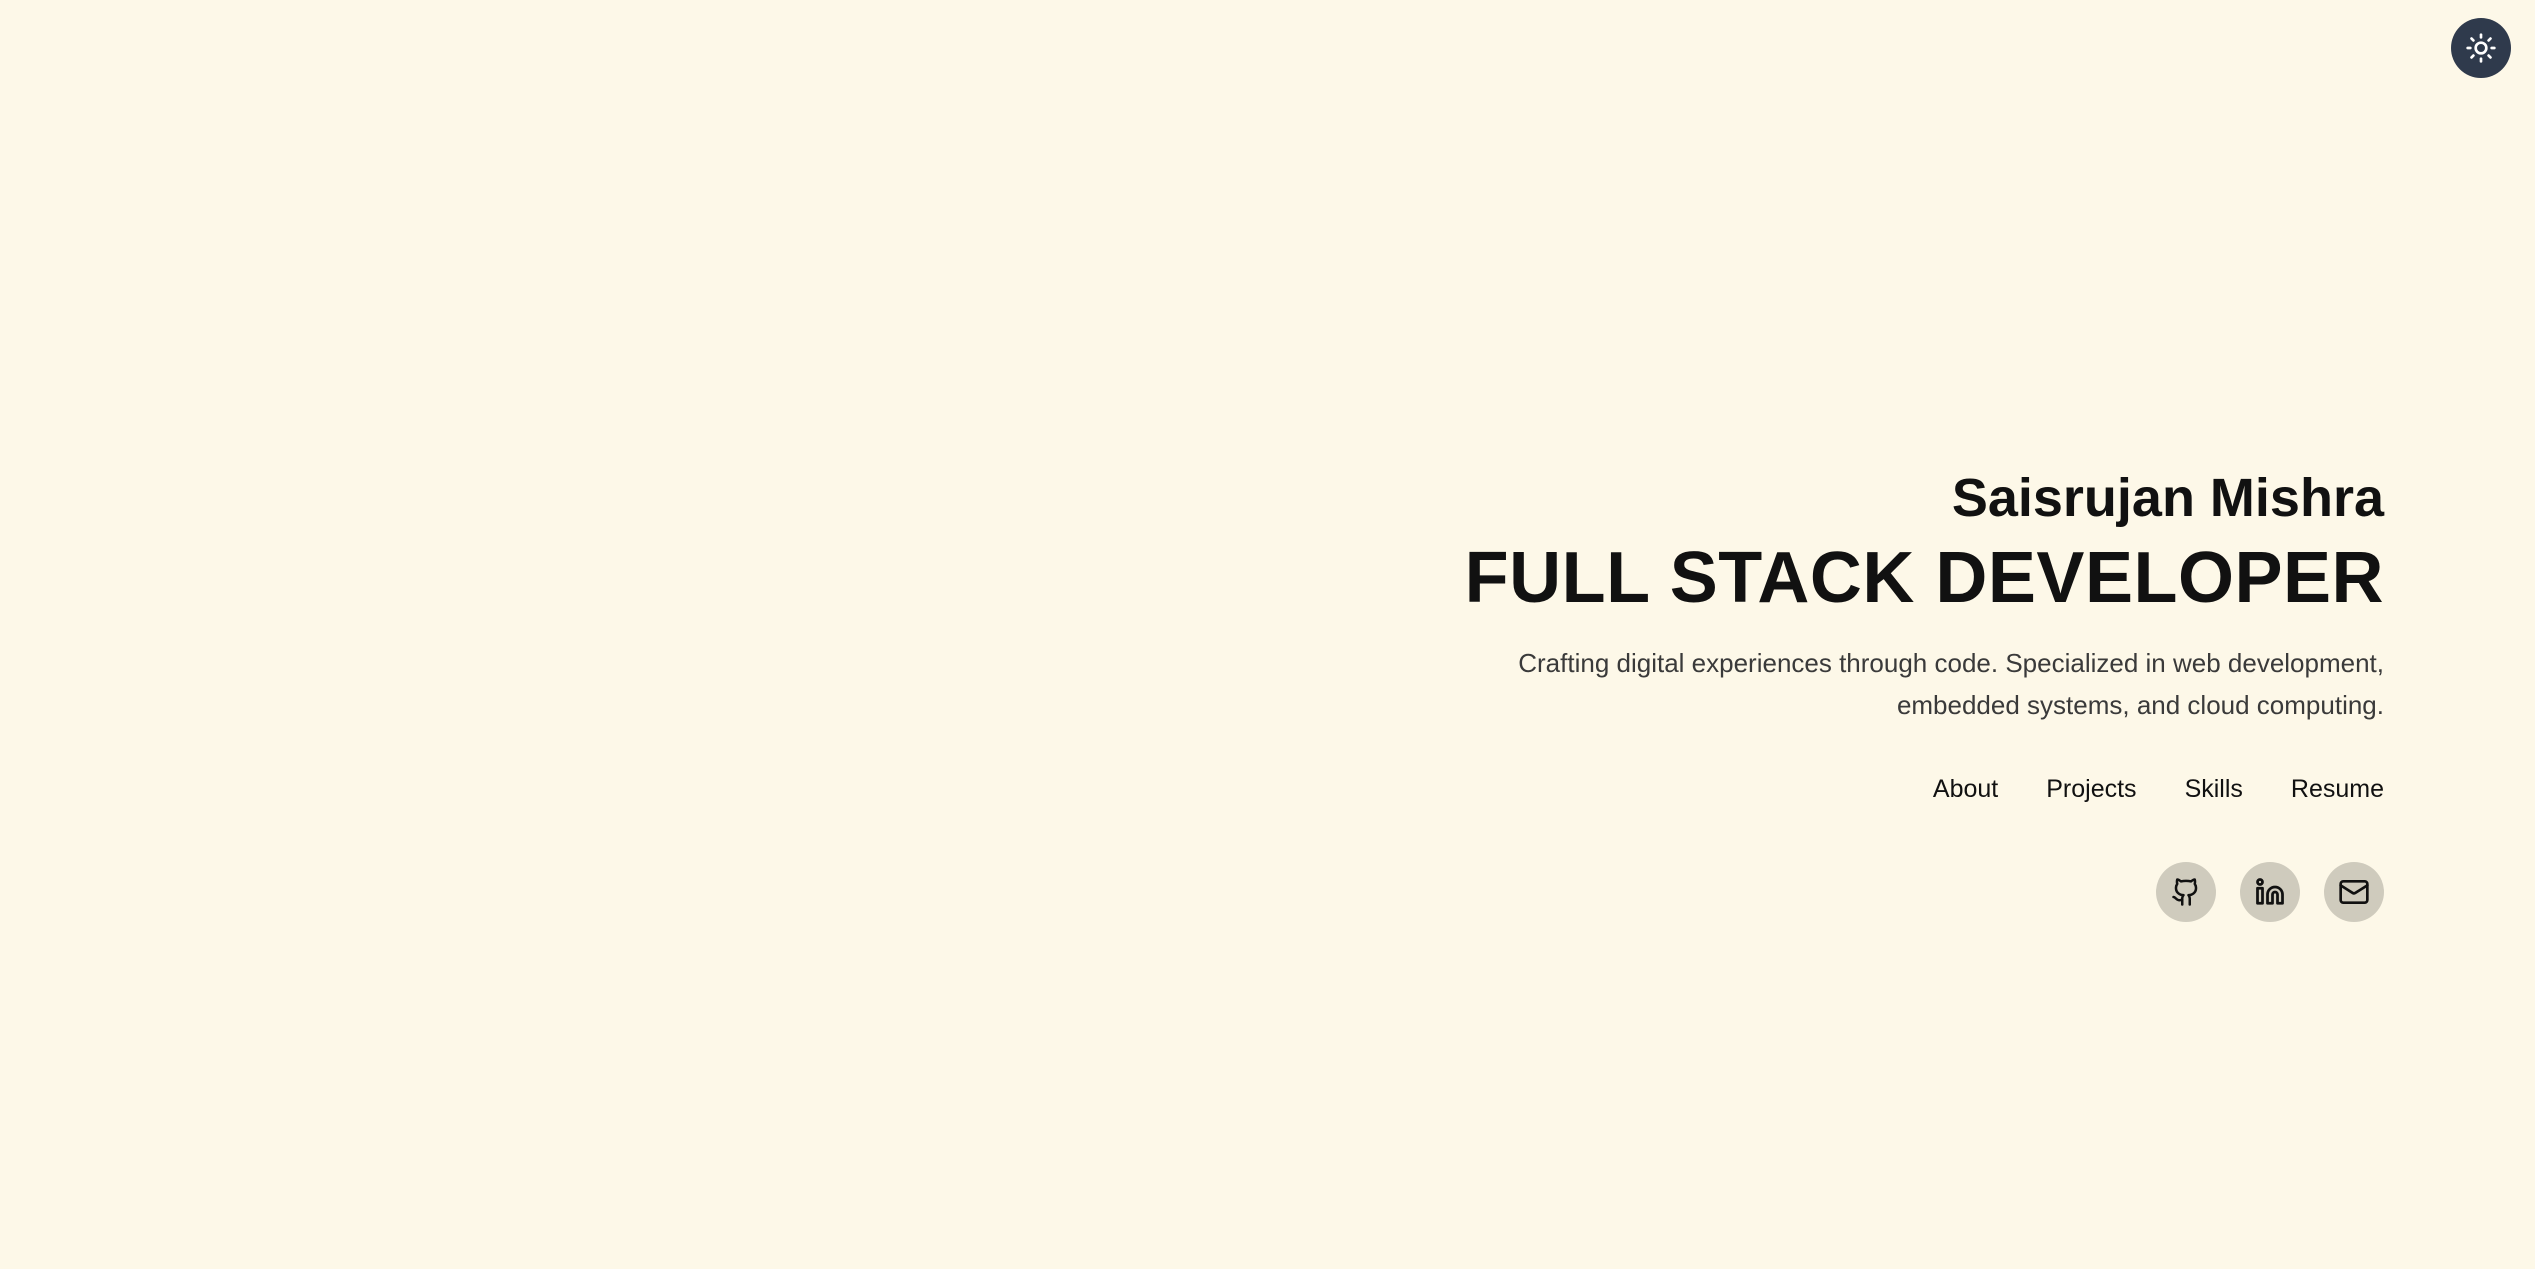 This screenshot has height=1269, width=2535. What do you see at coordinates (2337, 789) in the screenshot?
I see `nav-resume-link: Resume` at bounding box center [2337, 789].